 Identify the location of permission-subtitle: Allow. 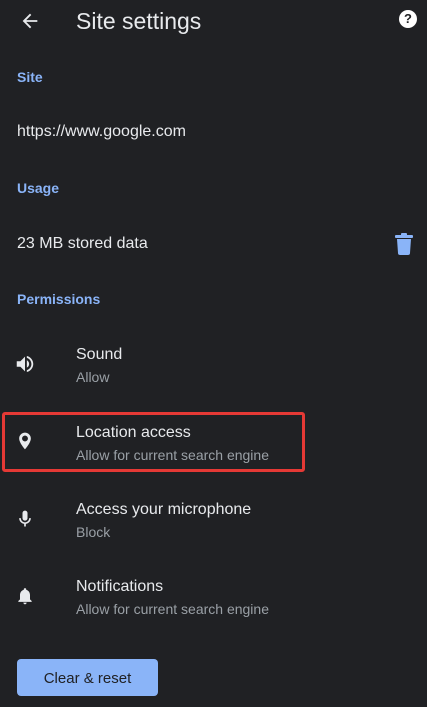
(93, 377).